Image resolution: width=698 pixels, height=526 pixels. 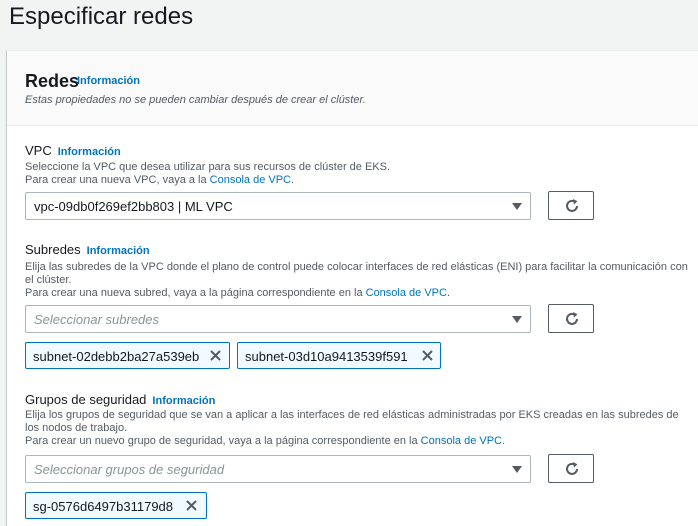 I want to click on vpc-select-value: vpc-09db0f269ef2bb803 | ML VPC, so click(x=133, y=206).